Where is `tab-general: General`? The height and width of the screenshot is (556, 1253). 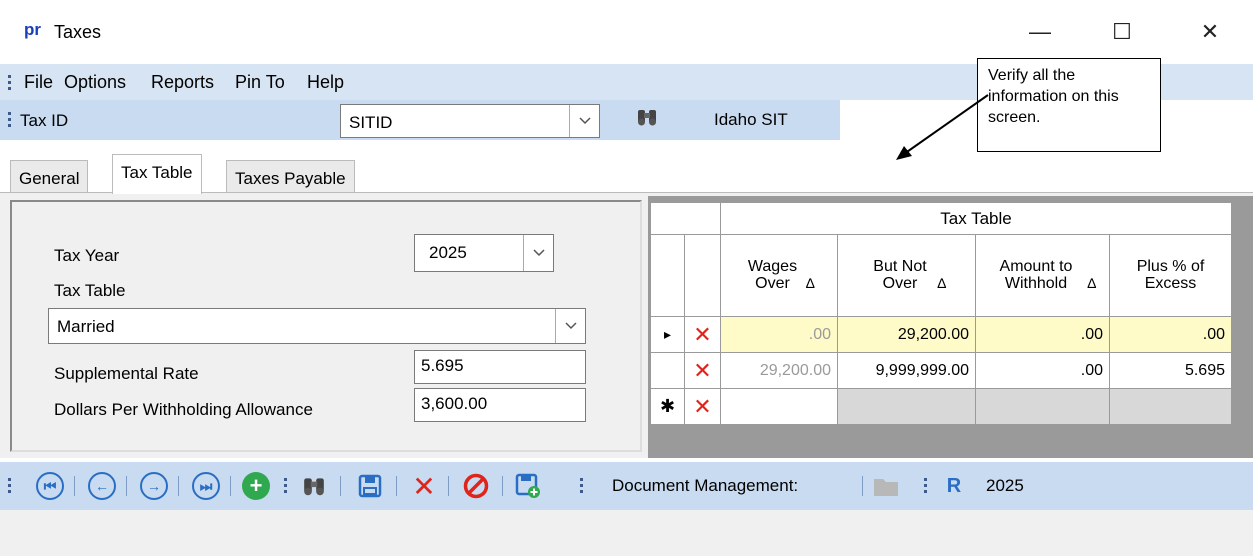 tab-general: General is located at coordinates (49, 177).